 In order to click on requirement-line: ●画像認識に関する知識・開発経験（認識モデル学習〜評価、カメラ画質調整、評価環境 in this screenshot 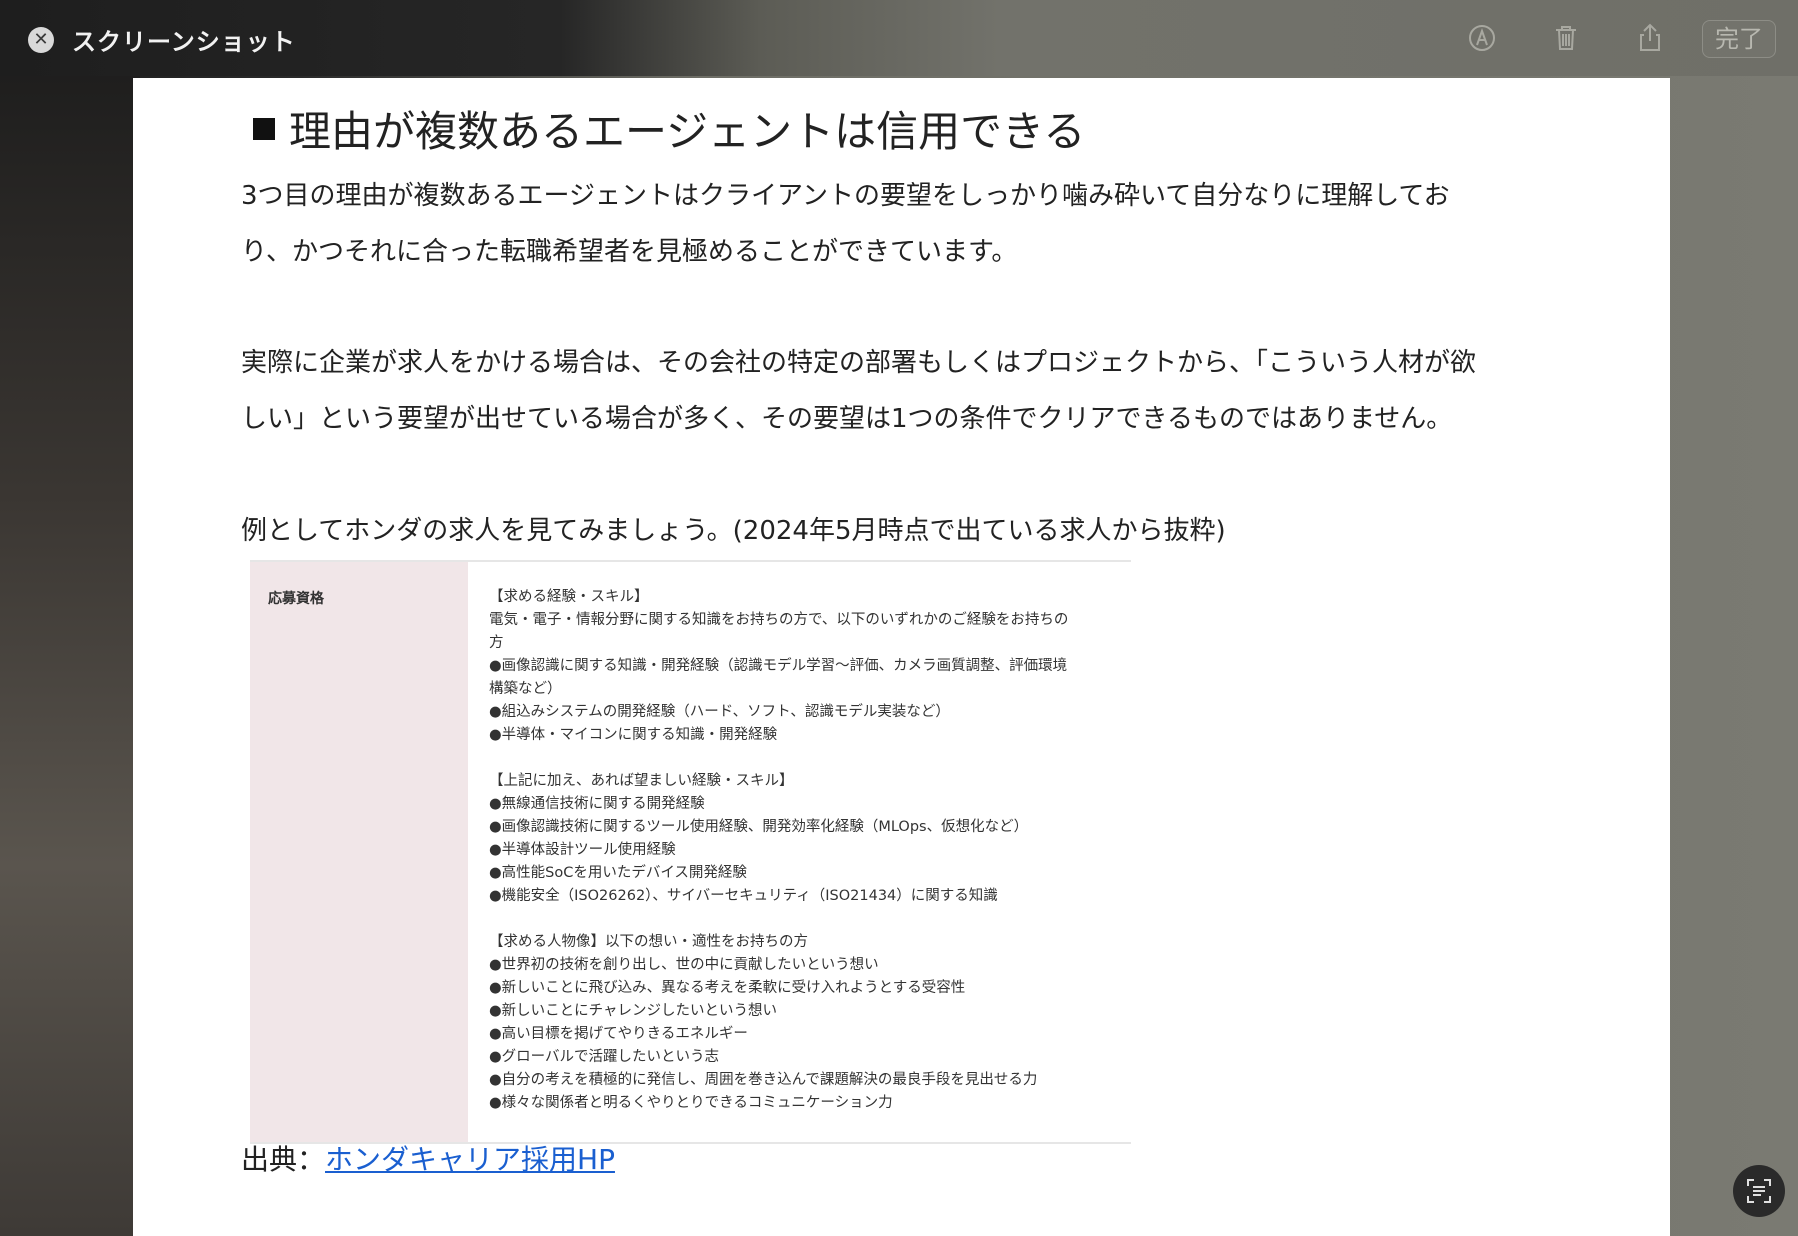, I will do `click(778, 666)`.